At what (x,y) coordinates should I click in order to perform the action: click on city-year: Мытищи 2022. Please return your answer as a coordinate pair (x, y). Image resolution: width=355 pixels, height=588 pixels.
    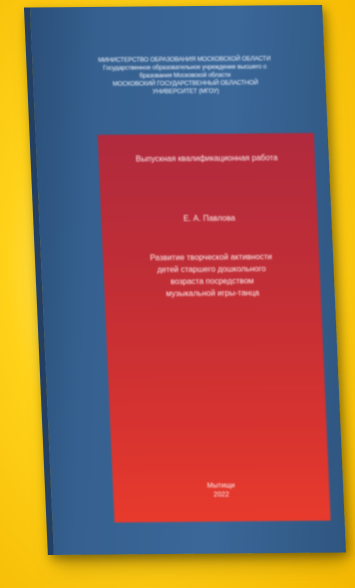
    Looking at the image, I should click on (221, 491).